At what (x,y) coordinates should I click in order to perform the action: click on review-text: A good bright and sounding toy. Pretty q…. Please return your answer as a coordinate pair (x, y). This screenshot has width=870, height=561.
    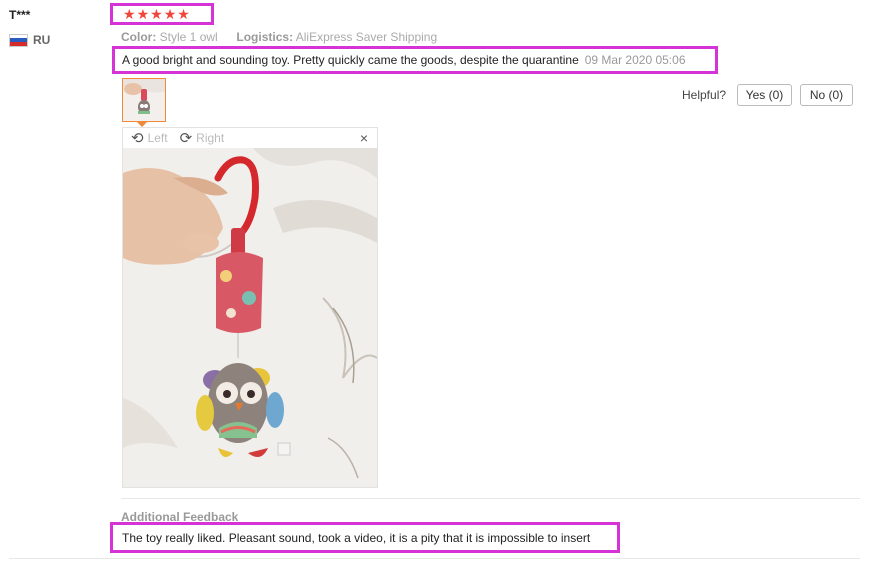
    Looking at the image, I should click on (350, 60).